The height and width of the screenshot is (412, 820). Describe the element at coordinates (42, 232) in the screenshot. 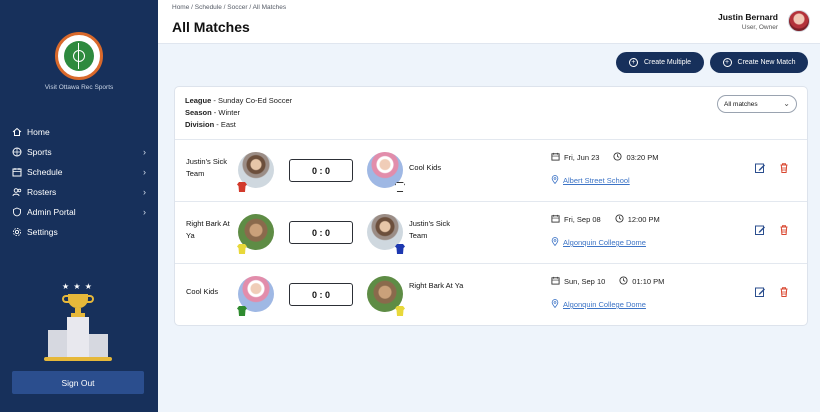

I see `sidebar-item-label: Settings` at that location.